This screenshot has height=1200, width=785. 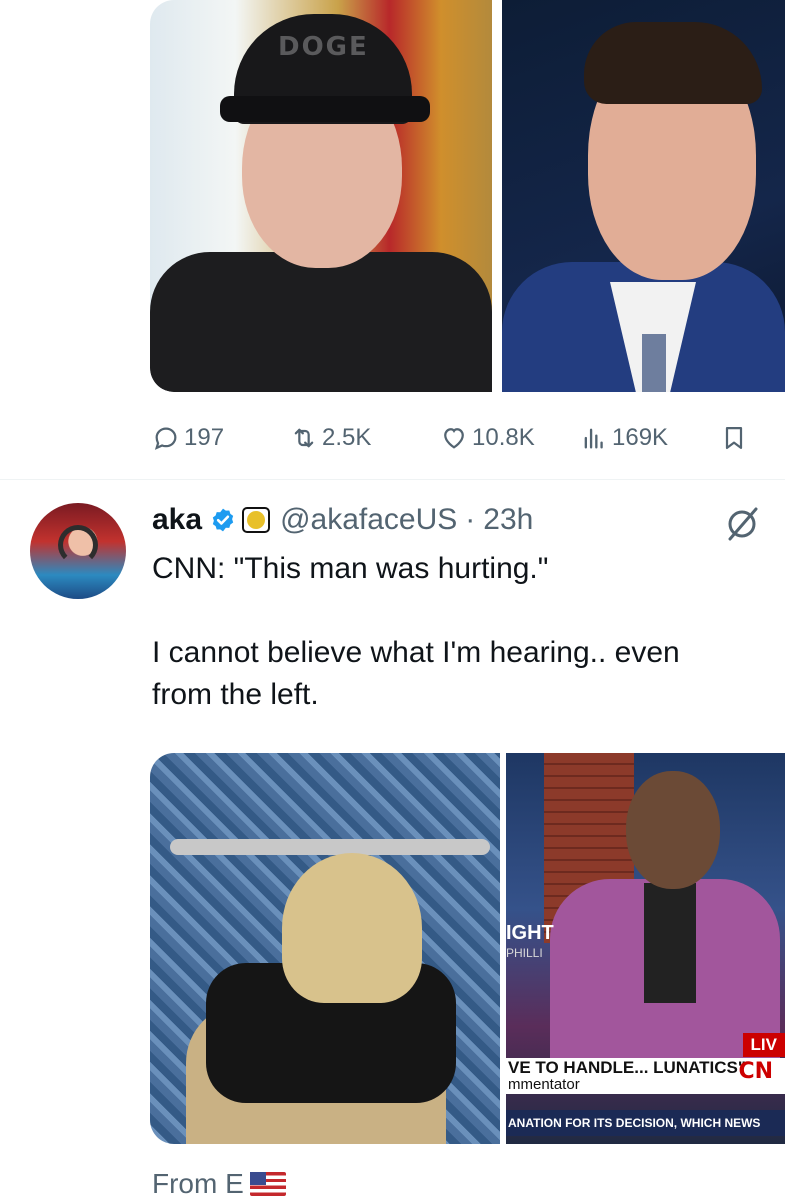 I want to click on tweet-text-line: I cannot believe what I'm hearing.. even, so click(x=416, y=652).